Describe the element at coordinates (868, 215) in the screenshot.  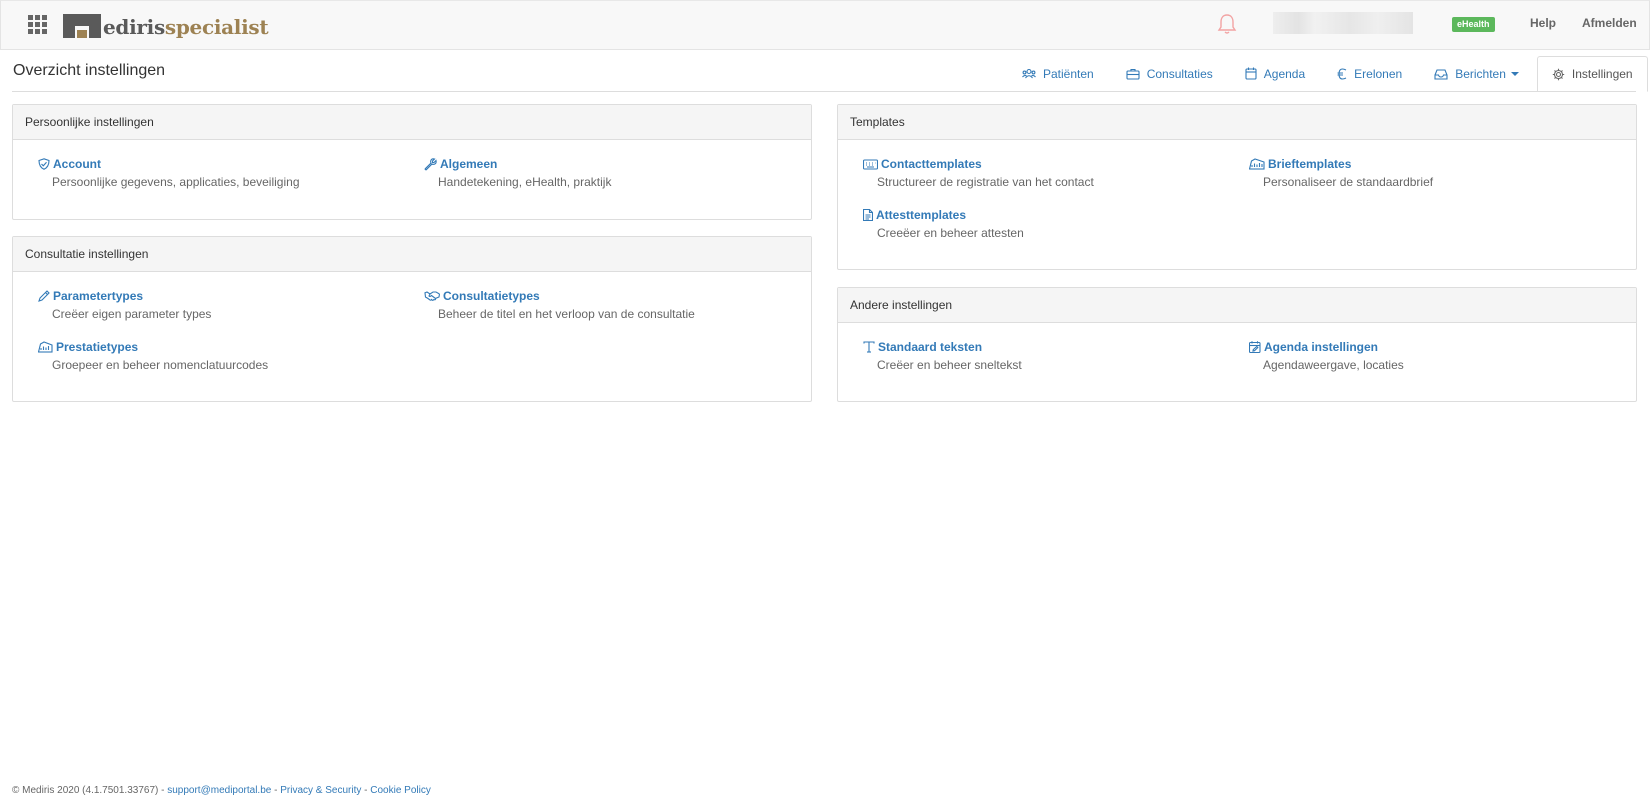
I see `document-icon` at that location.